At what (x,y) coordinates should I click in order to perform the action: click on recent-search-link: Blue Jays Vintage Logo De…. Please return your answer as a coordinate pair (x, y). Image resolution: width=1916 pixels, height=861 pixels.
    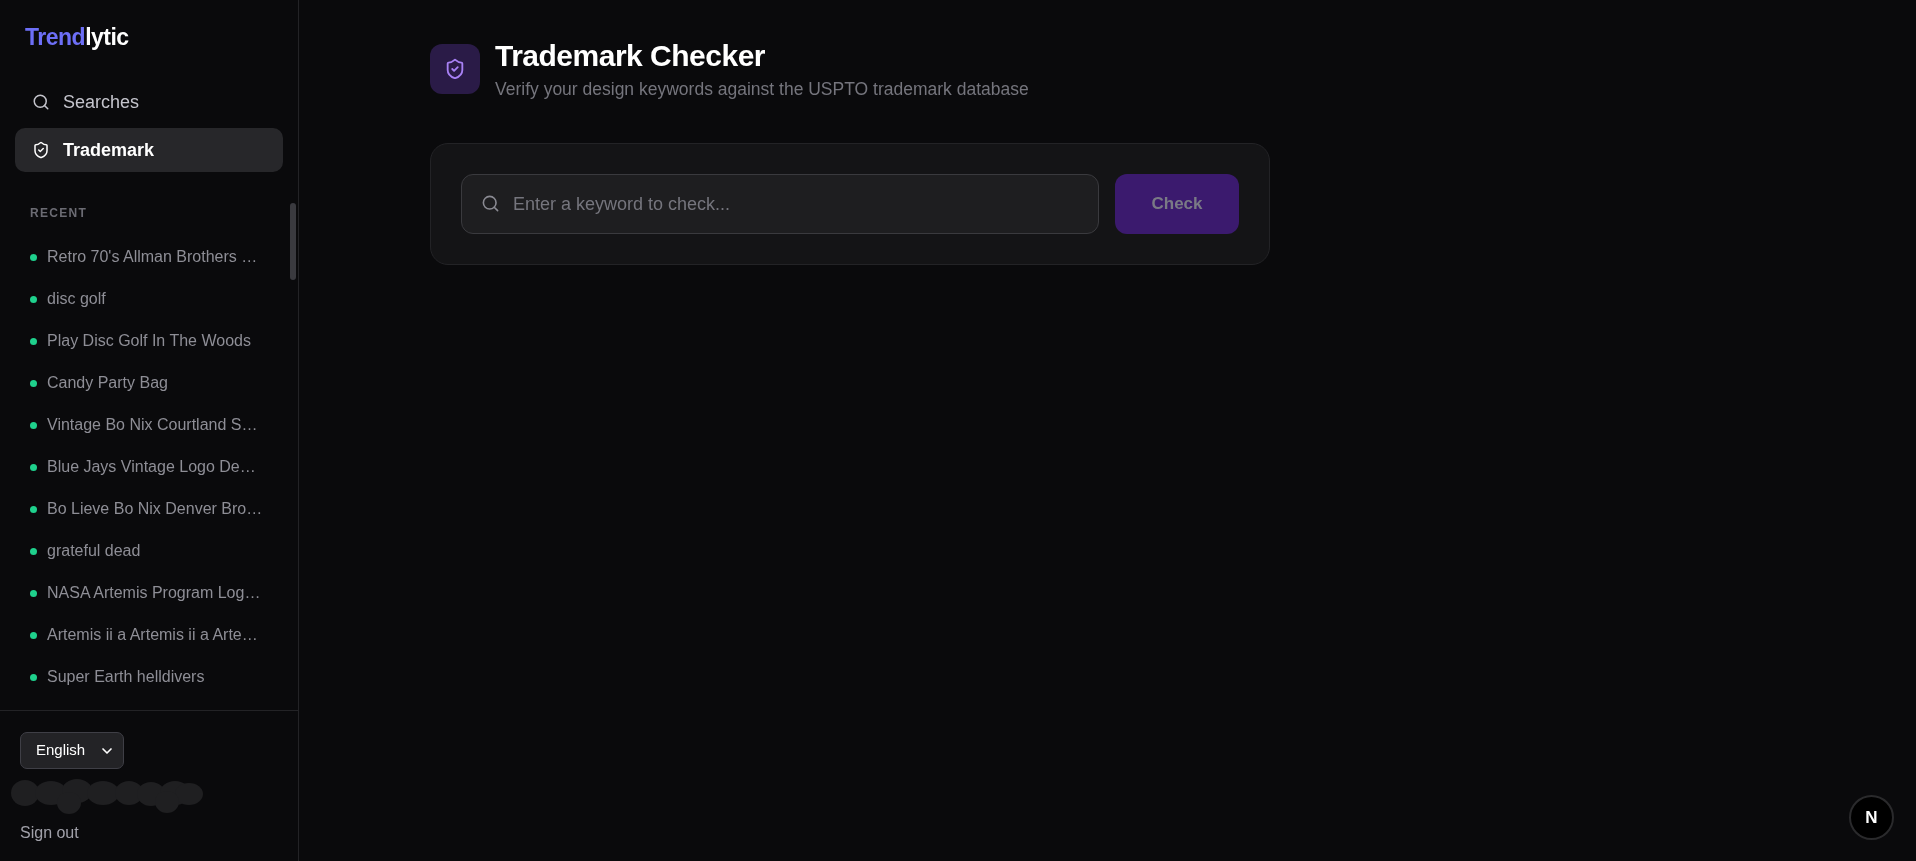
    Looking at the image, I should click on (151, 467).